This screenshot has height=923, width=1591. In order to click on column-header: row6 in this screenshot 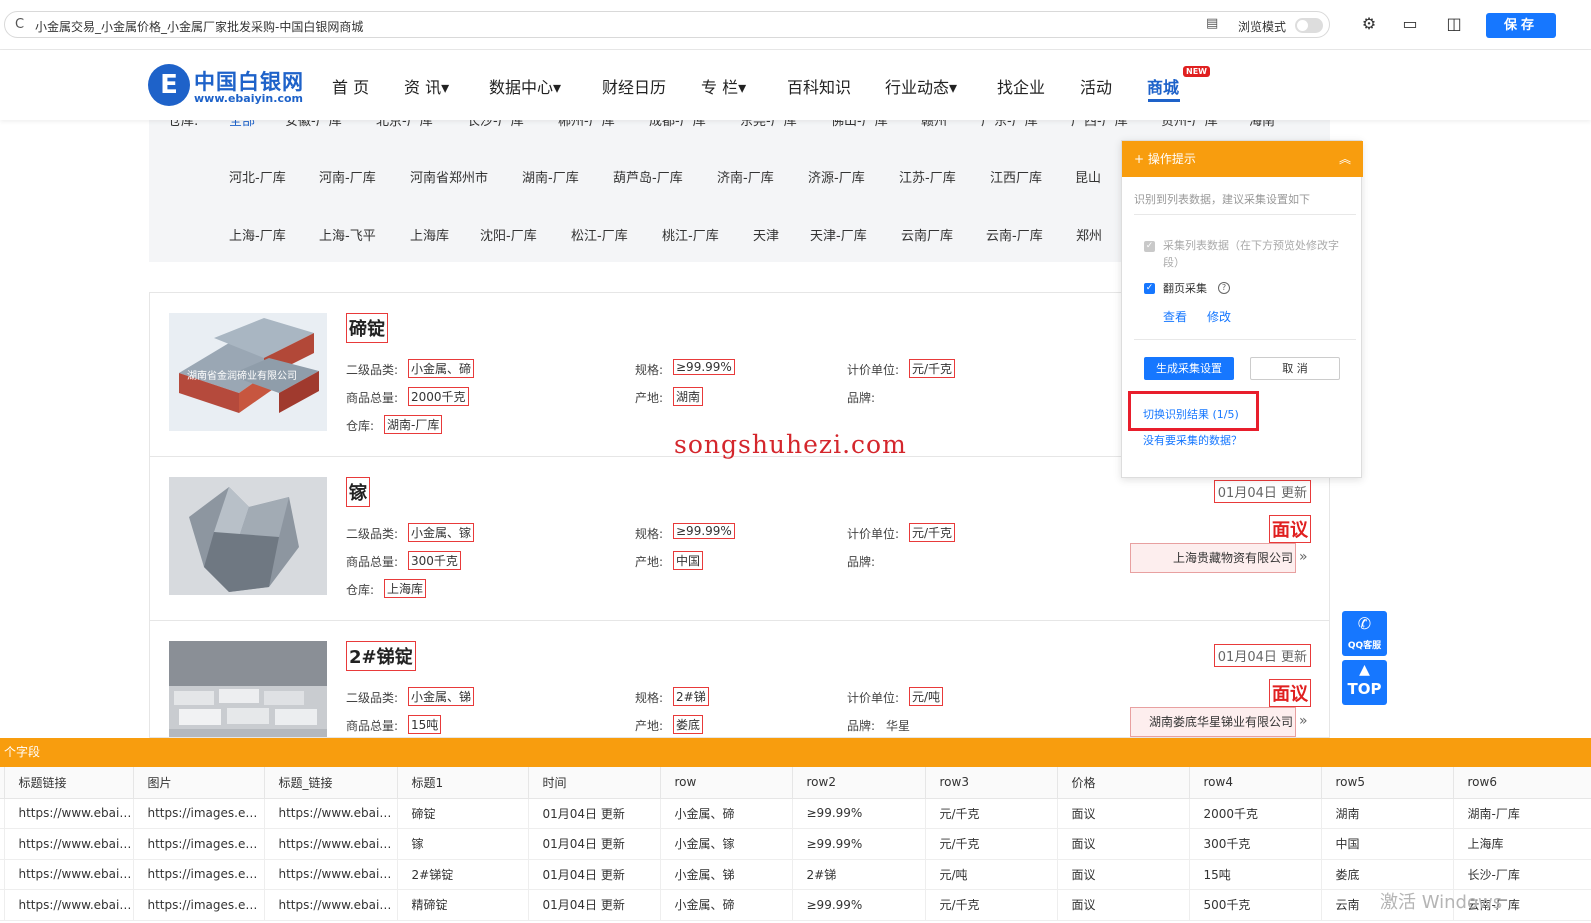, I will do `click(1522, 783)`.